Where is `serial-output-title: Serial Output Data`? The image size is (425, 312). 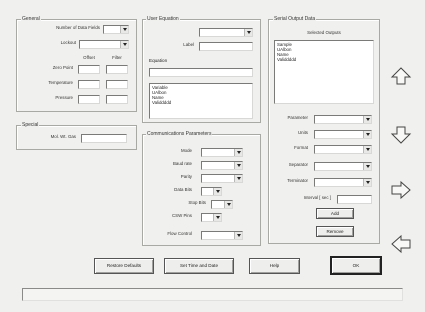 serial-output-title: Serial Output Data is located at coordinates (295, 19).